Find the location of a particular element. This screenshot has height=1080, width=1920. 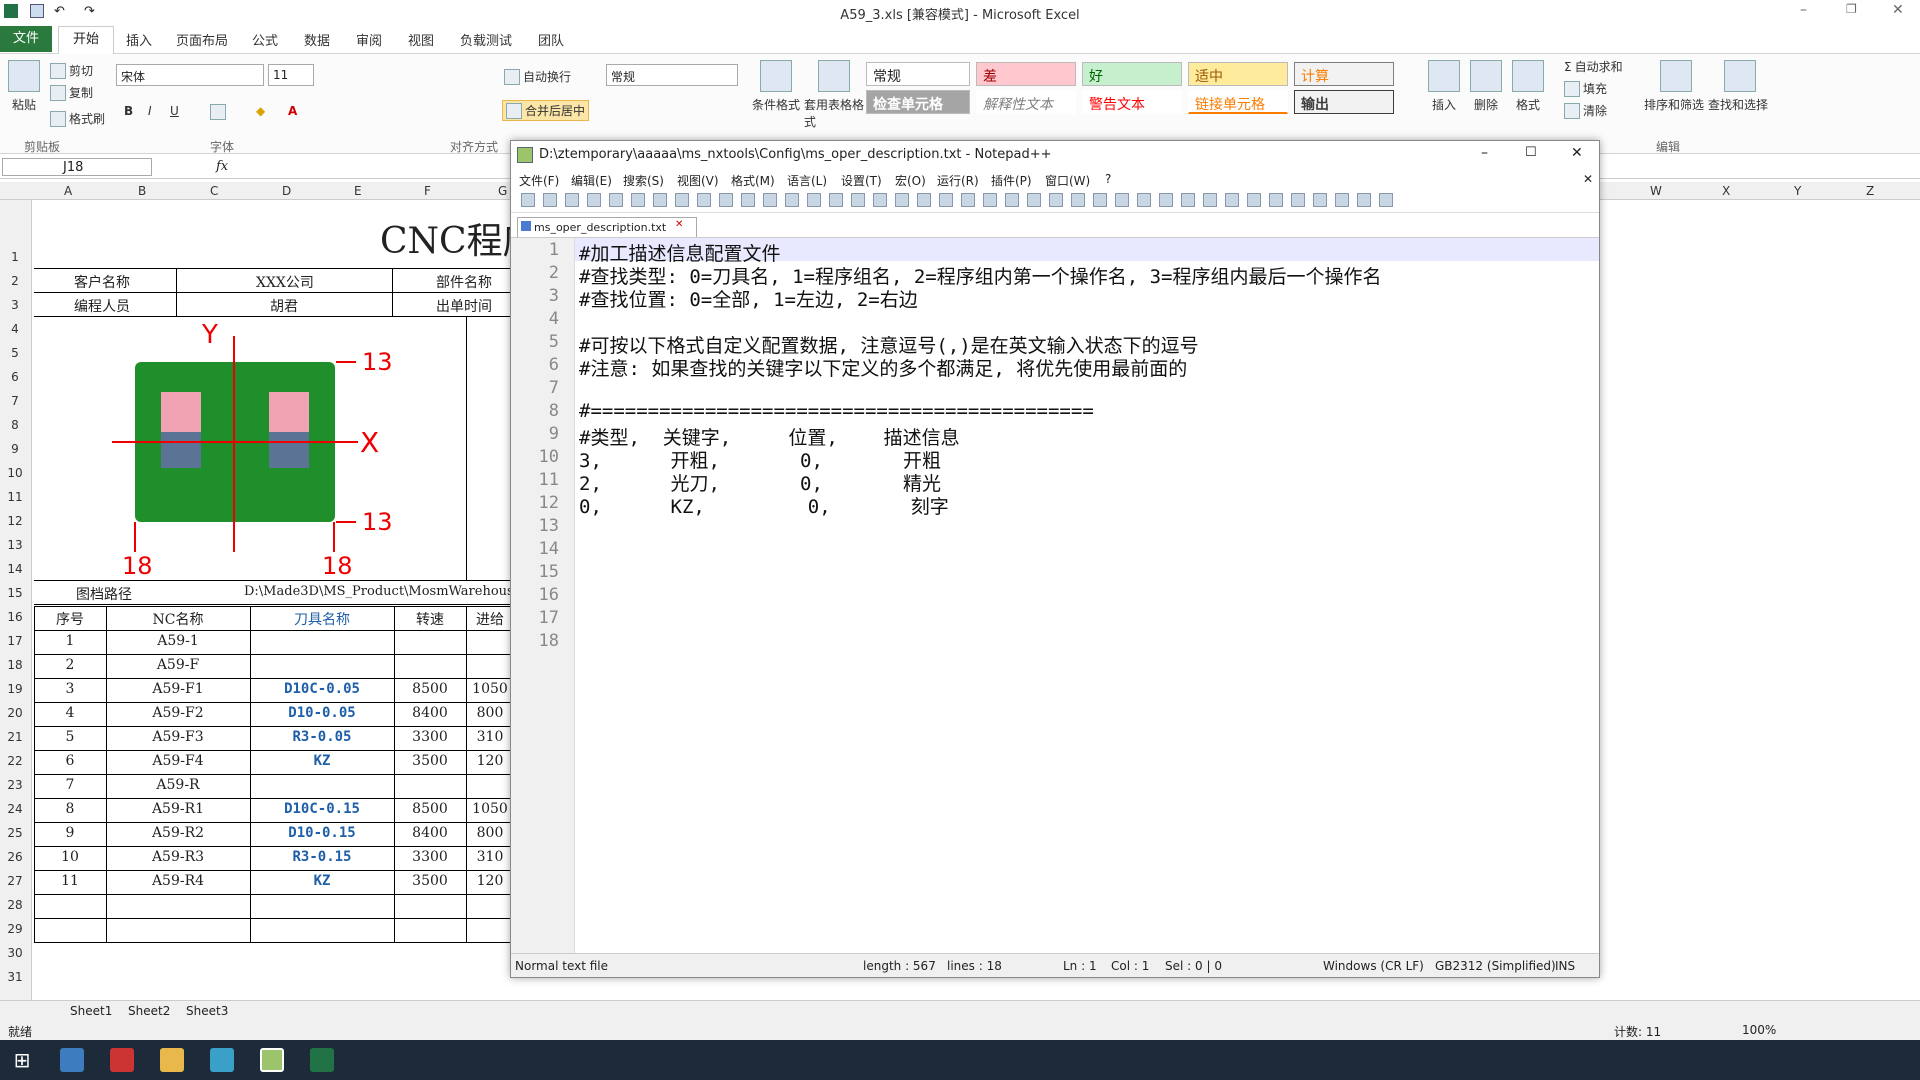

table-cell: A59-R2 is located at coordinates (178, 833).